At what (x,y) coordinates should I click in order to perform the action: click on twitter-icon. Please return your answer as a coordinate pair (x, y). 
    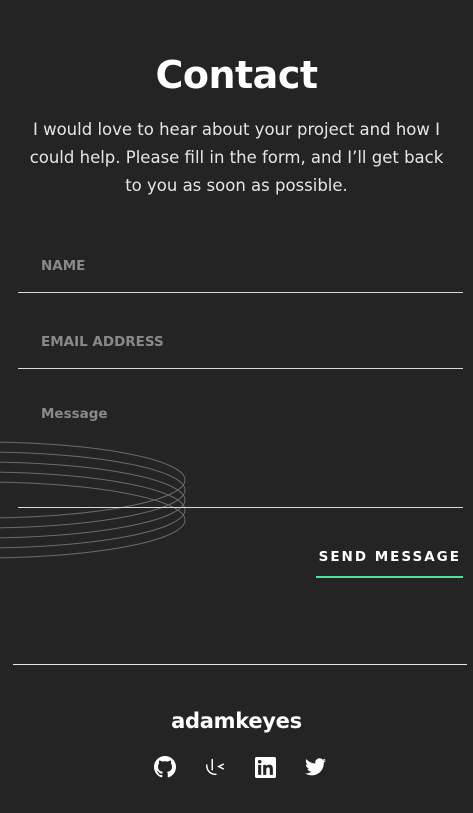
    Looking at the image, I should click on (316, 767).